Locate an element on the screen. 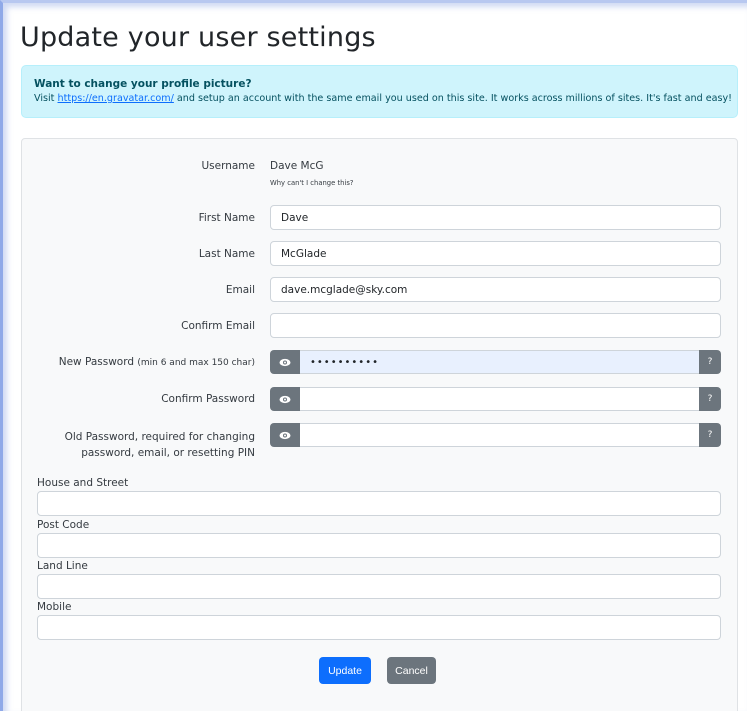 The width and height of the screenshot is (747, 711). new-password-help-button: ? is located at coordinates (710, 362).